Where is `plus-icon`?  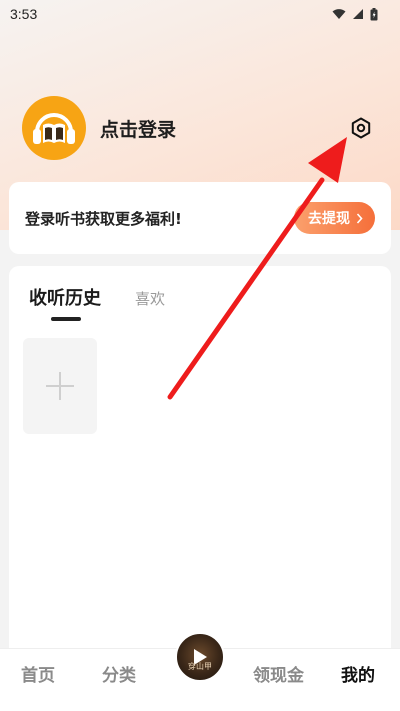 plus-icon is located at coordinates (60, 386).